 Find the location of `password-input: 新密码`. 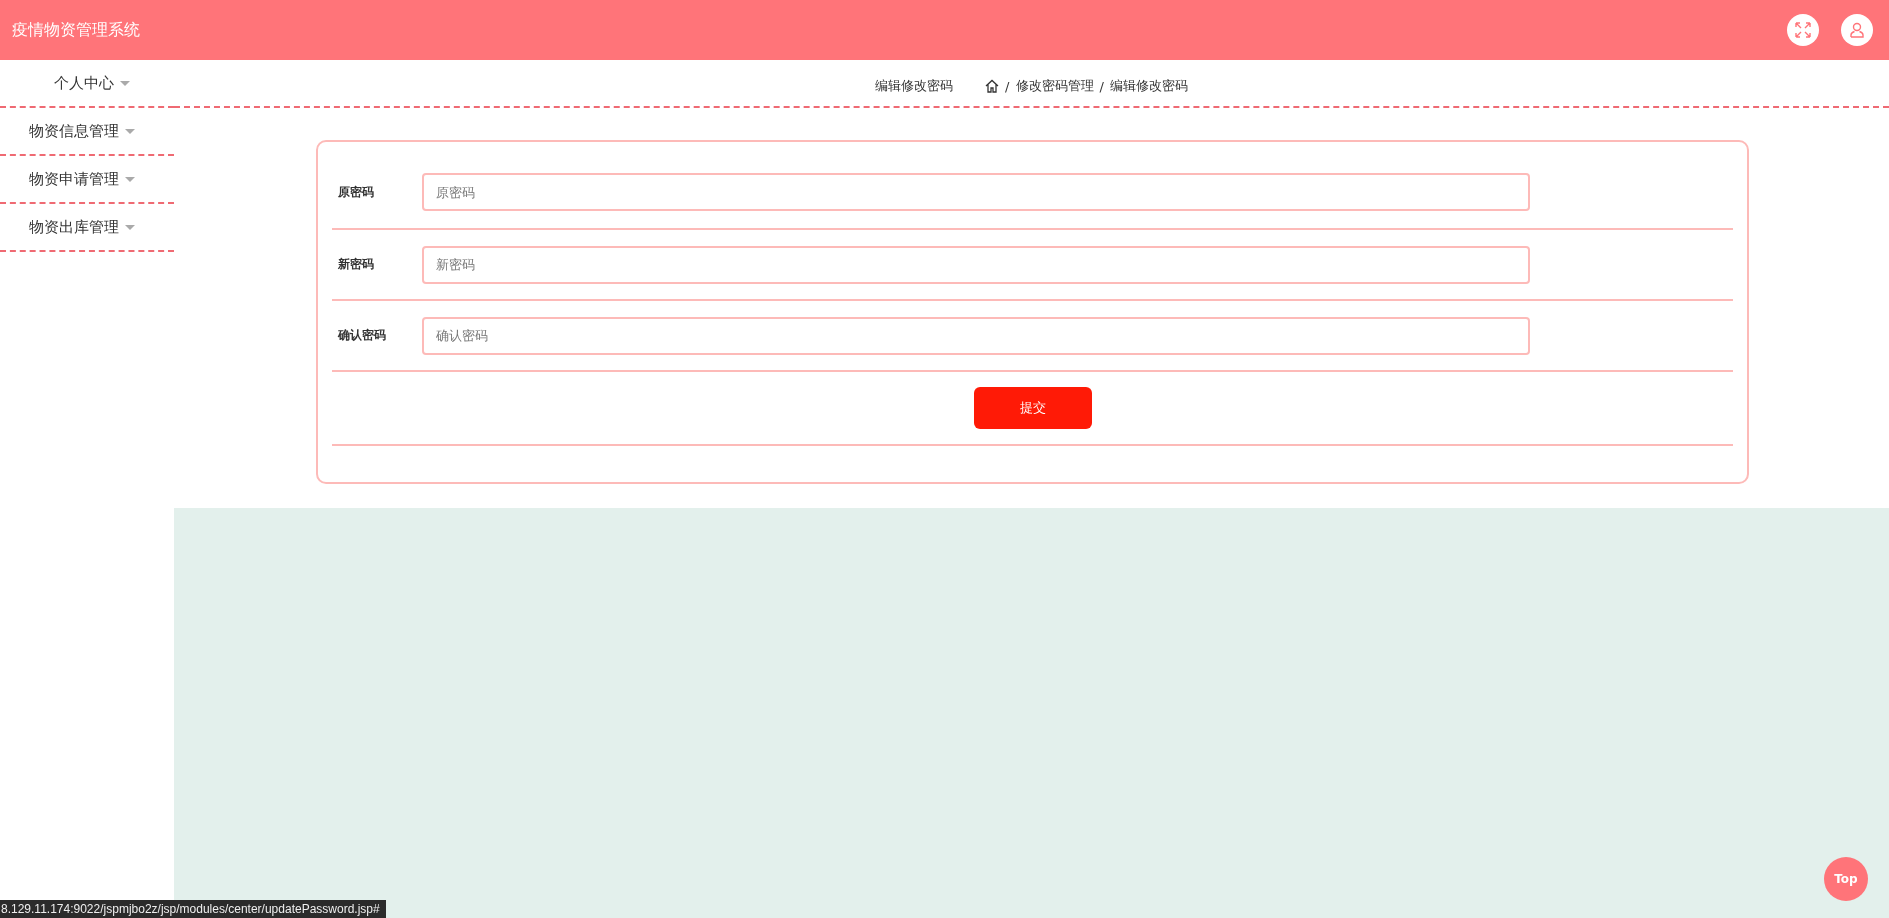

password-input: 新密码 is located at coordinates (976, 264).